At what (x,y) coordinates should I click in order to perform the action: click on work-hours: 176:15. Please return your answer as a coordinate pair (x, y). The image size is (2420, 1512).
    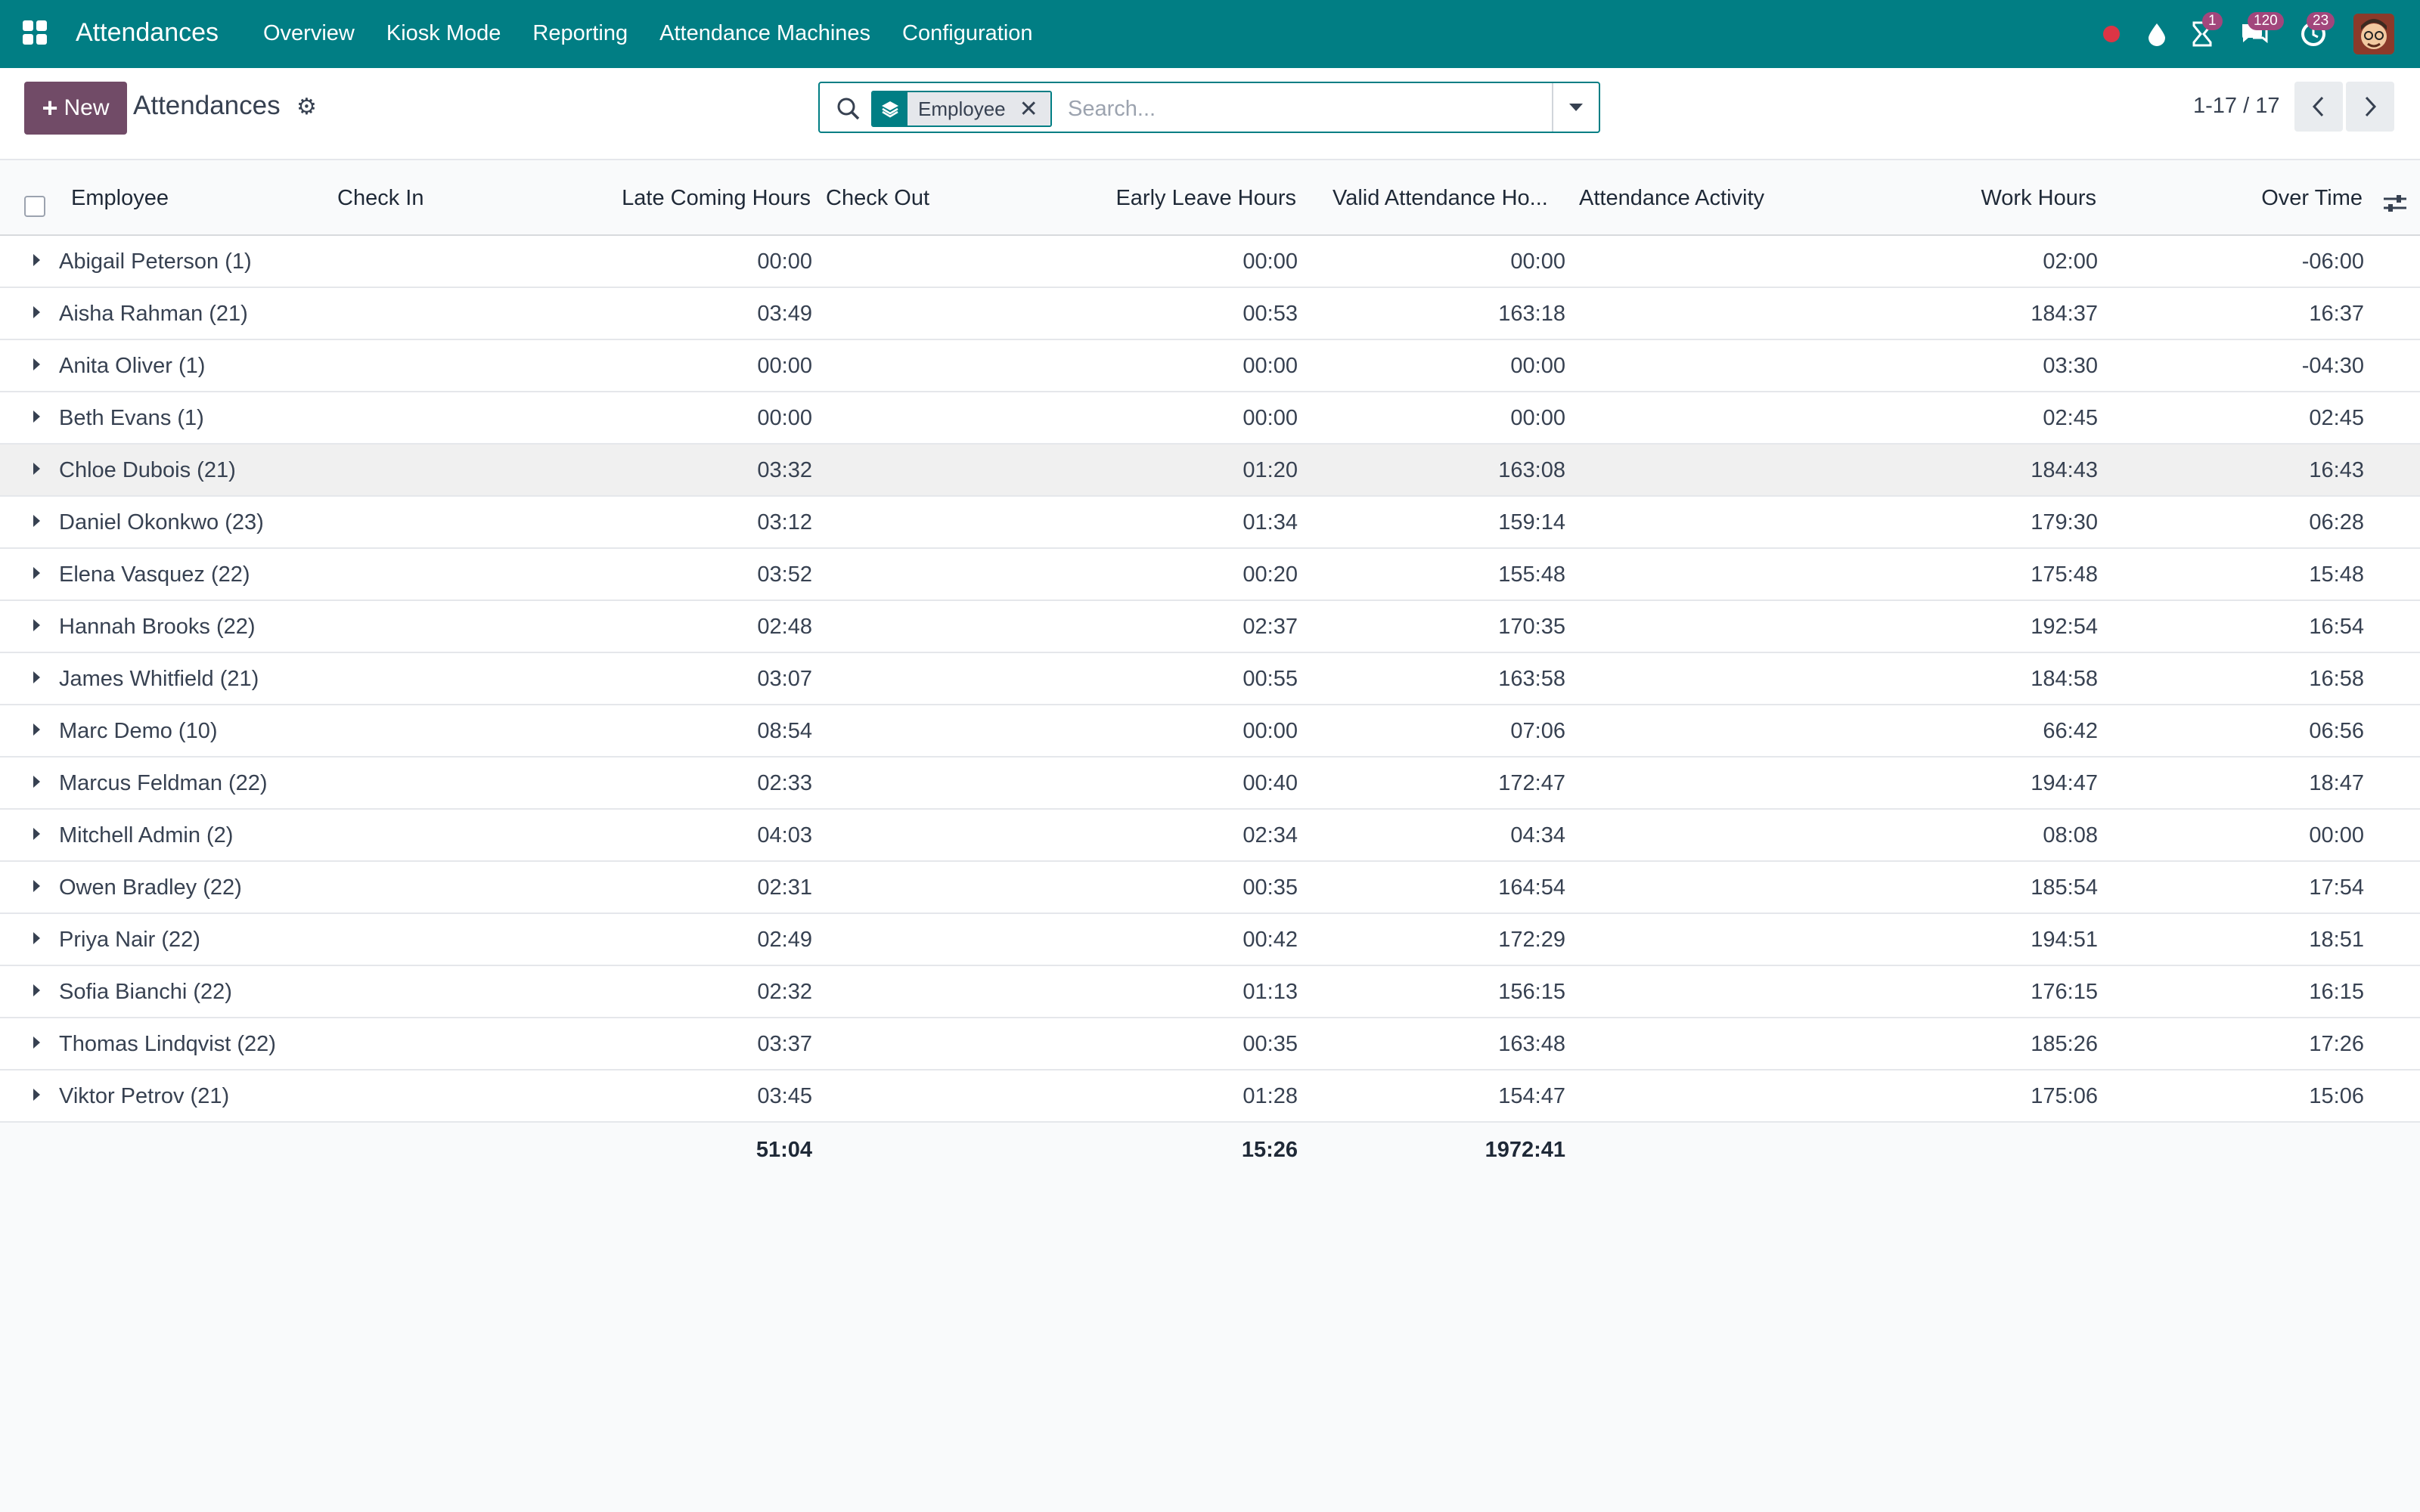
    Looking at the image, I should click on (2064, 992).